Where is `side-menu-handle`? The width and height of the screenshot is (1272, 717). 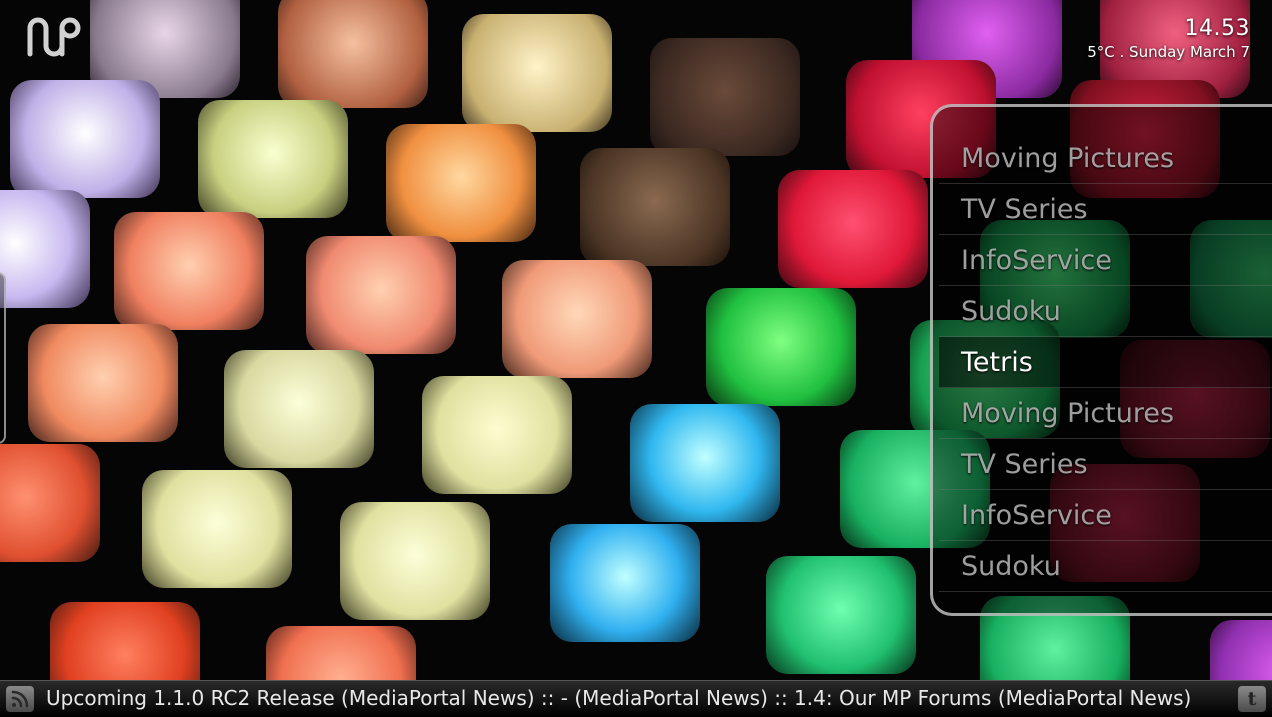 side-menu-handle is located at coordinates (3, 358).